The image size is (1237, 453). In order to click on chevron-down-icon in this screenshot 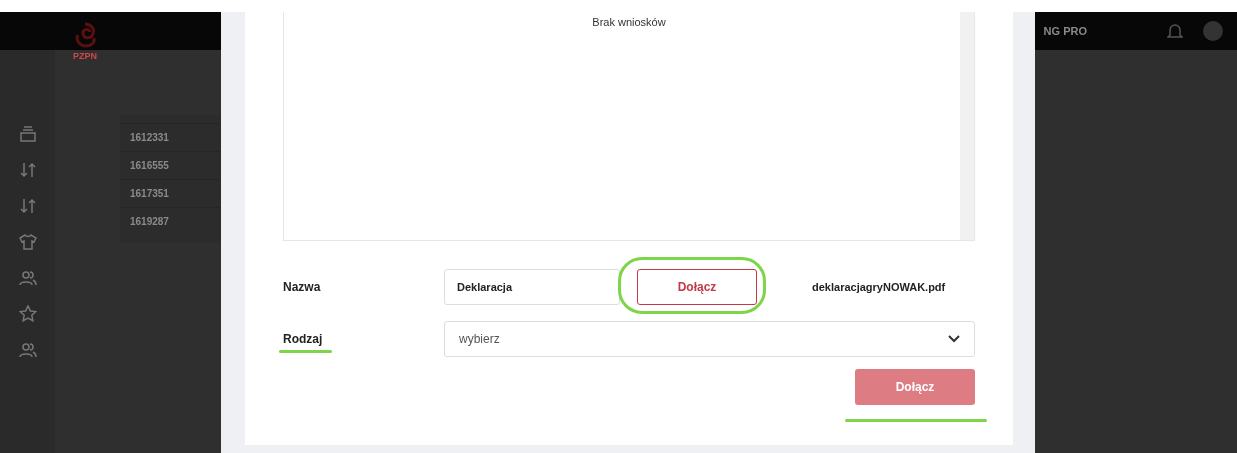, I will do `click(954, 339)`.